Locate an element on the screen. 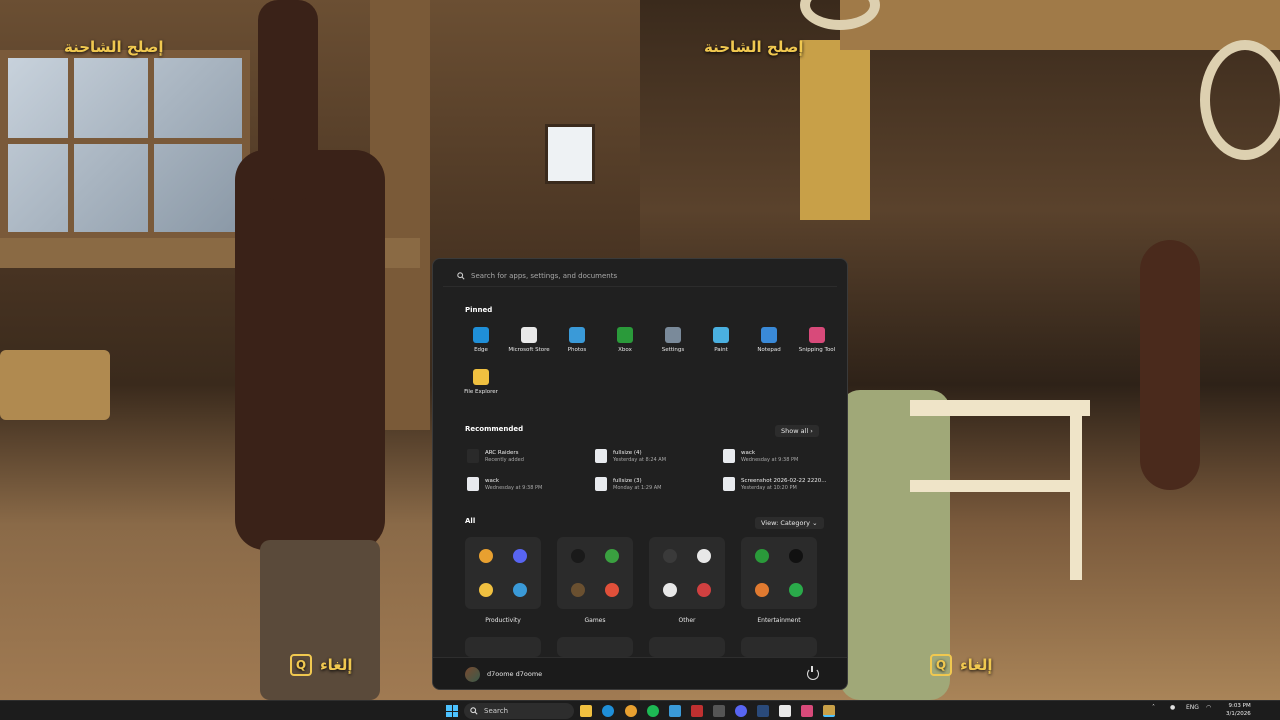 The image size is (1280, 720). recommended-subtitle: Recently added is located at coordinates (504, 459).